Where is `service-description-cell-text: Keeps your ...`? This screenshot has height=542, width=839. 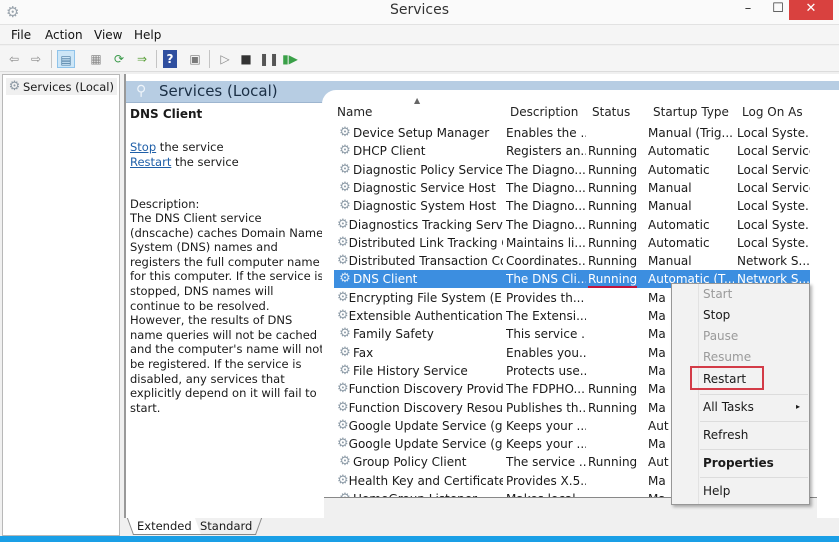 service-description-cell-text: Keeps your ... is located at coordinates (546, 425).